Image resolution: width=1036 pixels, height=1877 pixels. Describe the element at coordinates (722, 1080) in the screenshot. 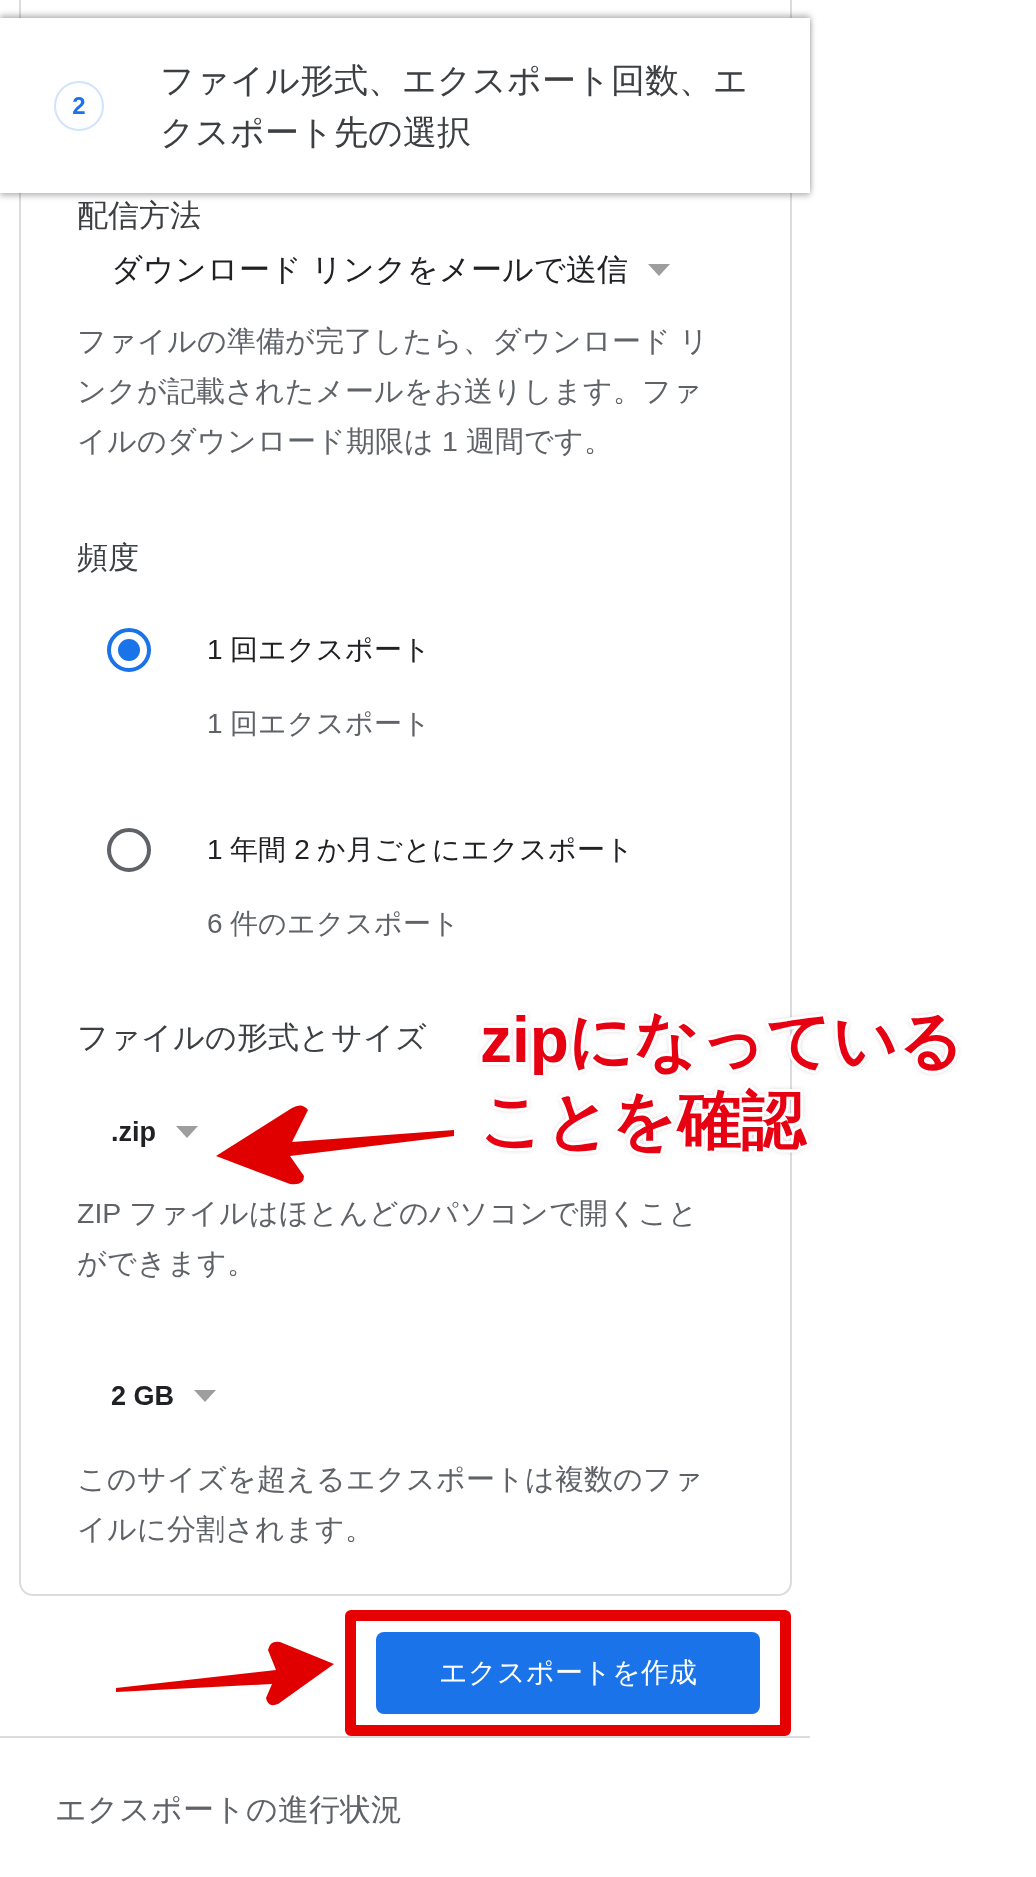

I see `callout-text: zipになっている ことを確認` at that location.